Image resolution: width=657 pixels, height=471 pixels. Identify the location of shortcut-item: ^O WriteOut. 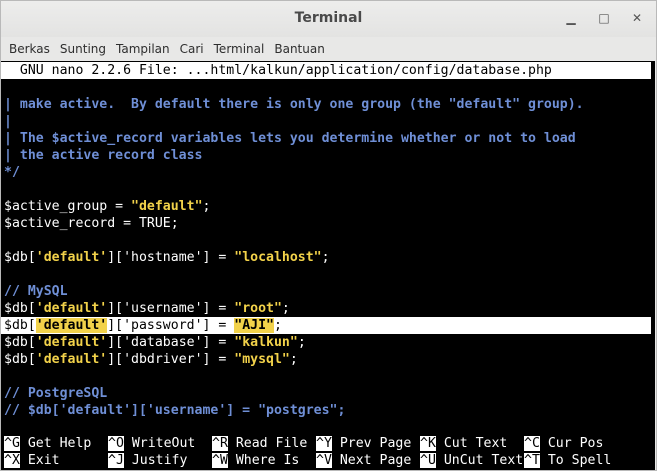
(151, 443).